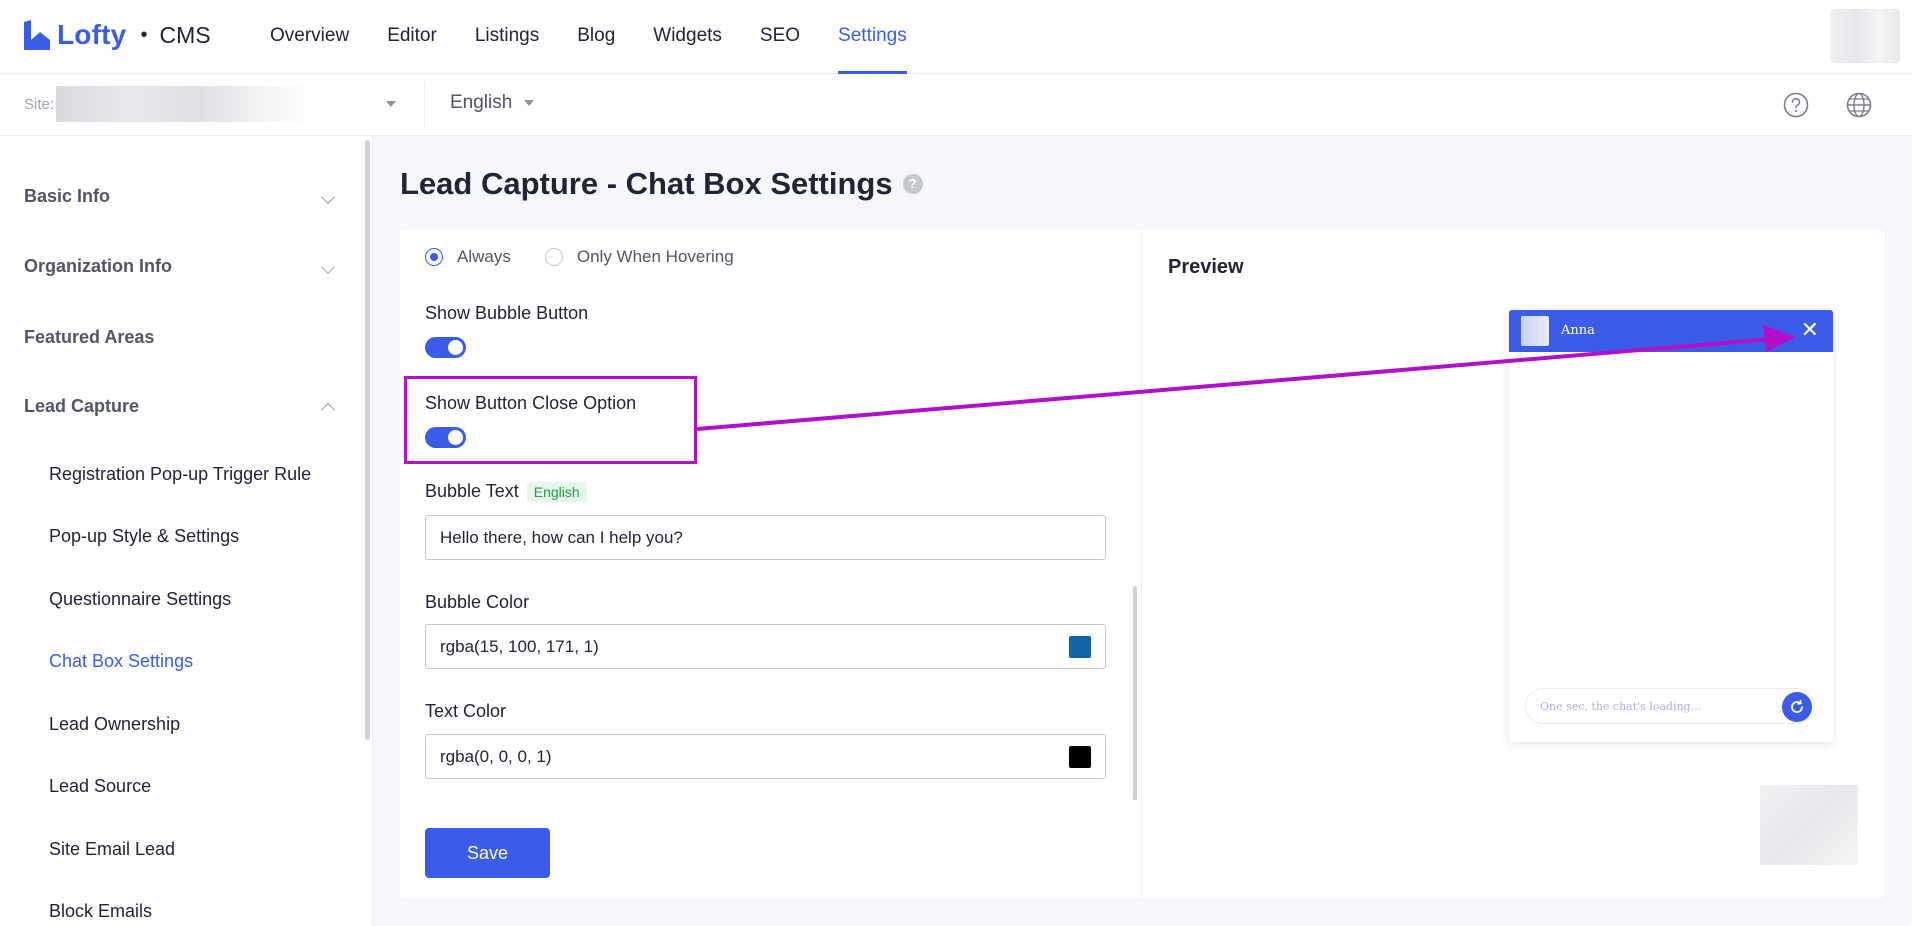 This screenshot has width=1912, height=926. What do you see at coordinates (529, 103) in the screenshot?
I see `language-caret-icon` at bounding box center [529, 103].